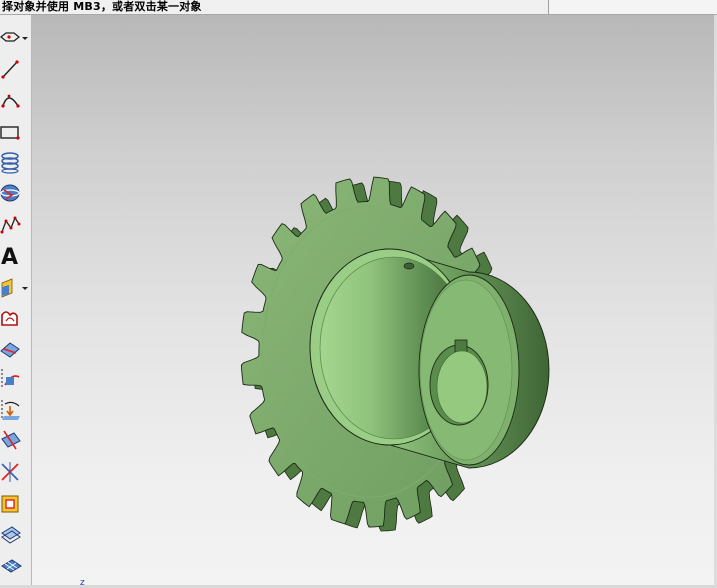  I want to click on rectangle-button, so click(13, 132).